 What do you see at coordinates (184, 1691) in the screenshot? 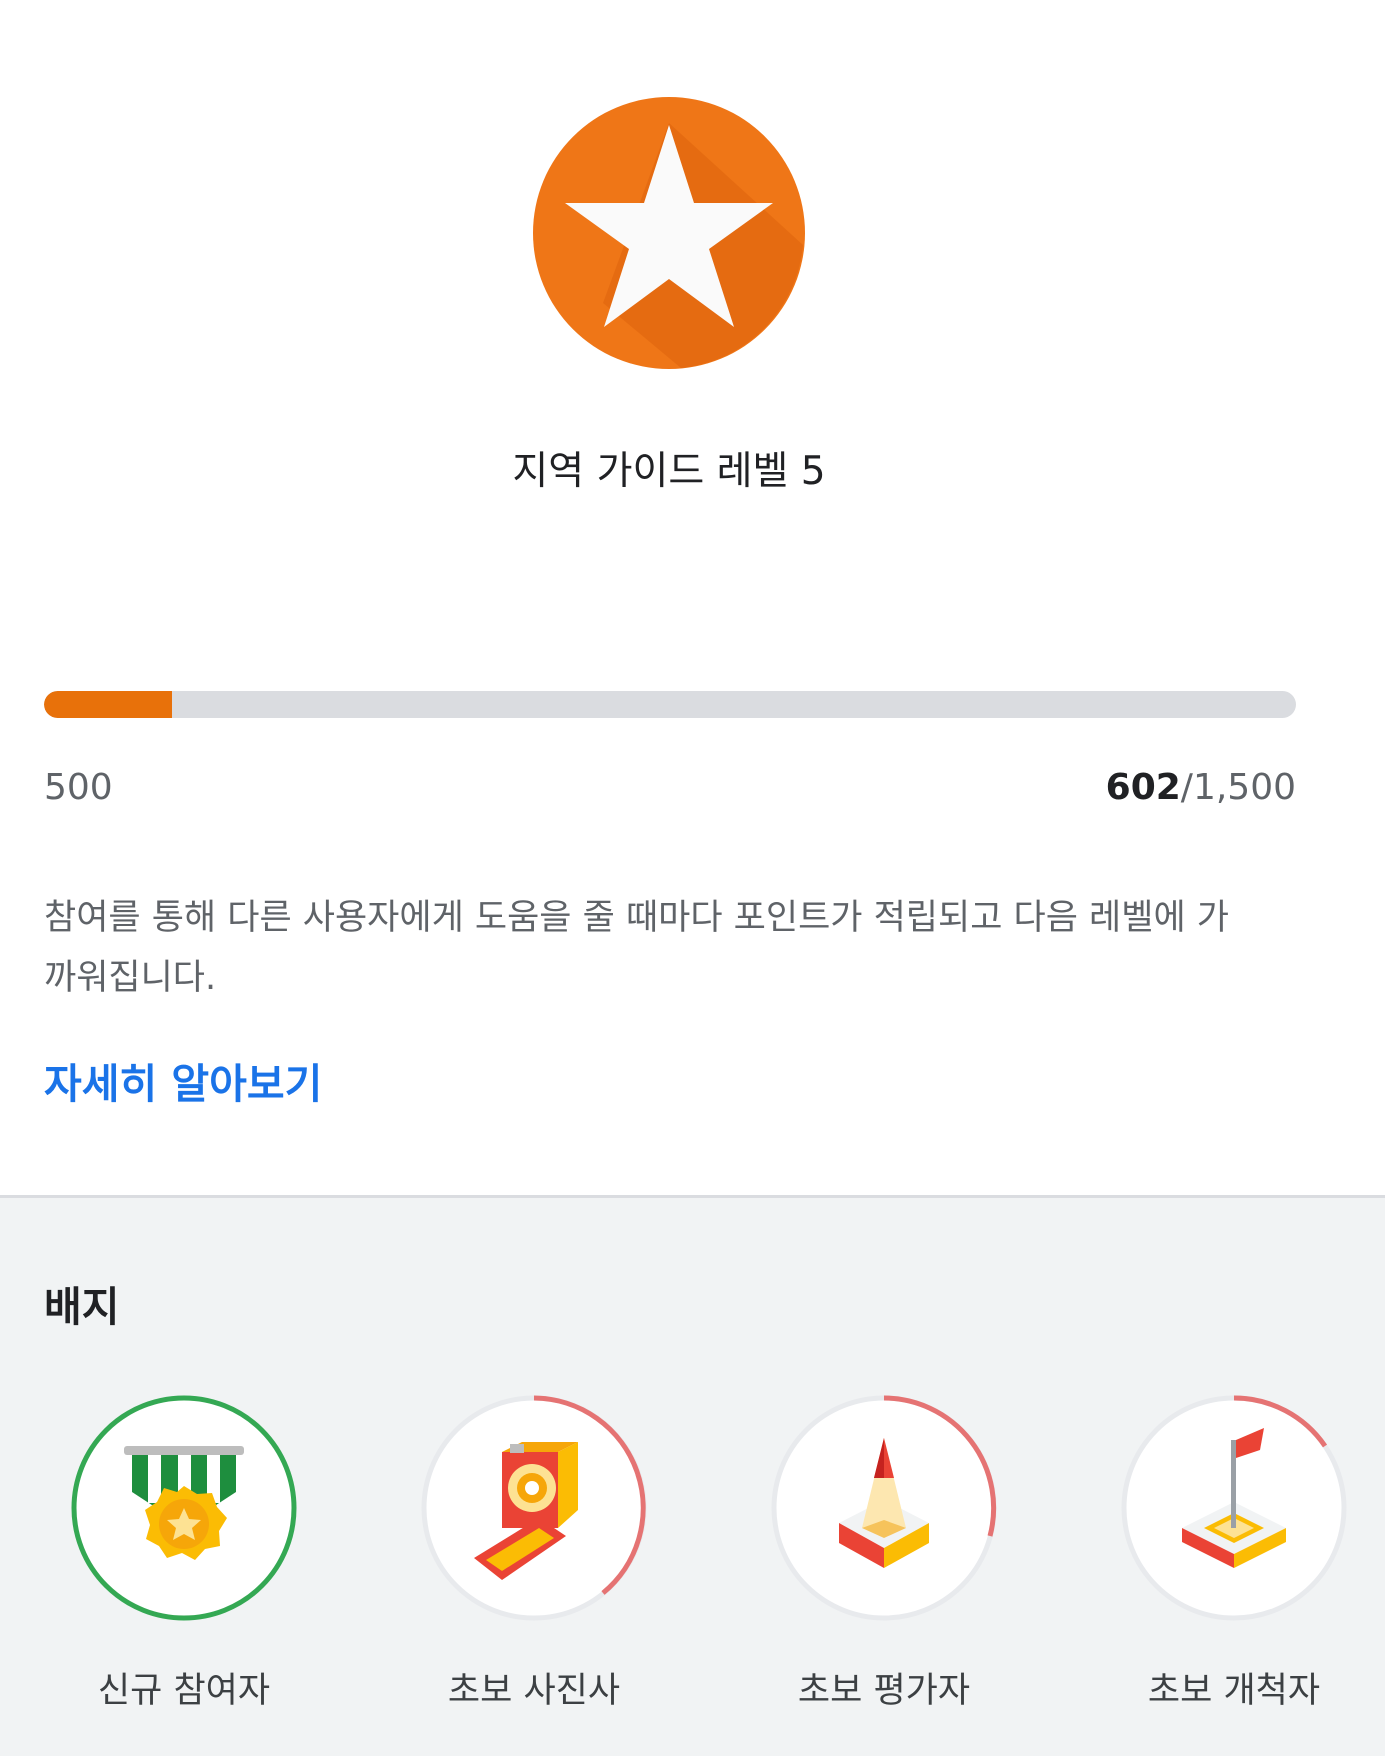
I see `badge-label: 신규 참여자` at bounding box center [184, 1691].